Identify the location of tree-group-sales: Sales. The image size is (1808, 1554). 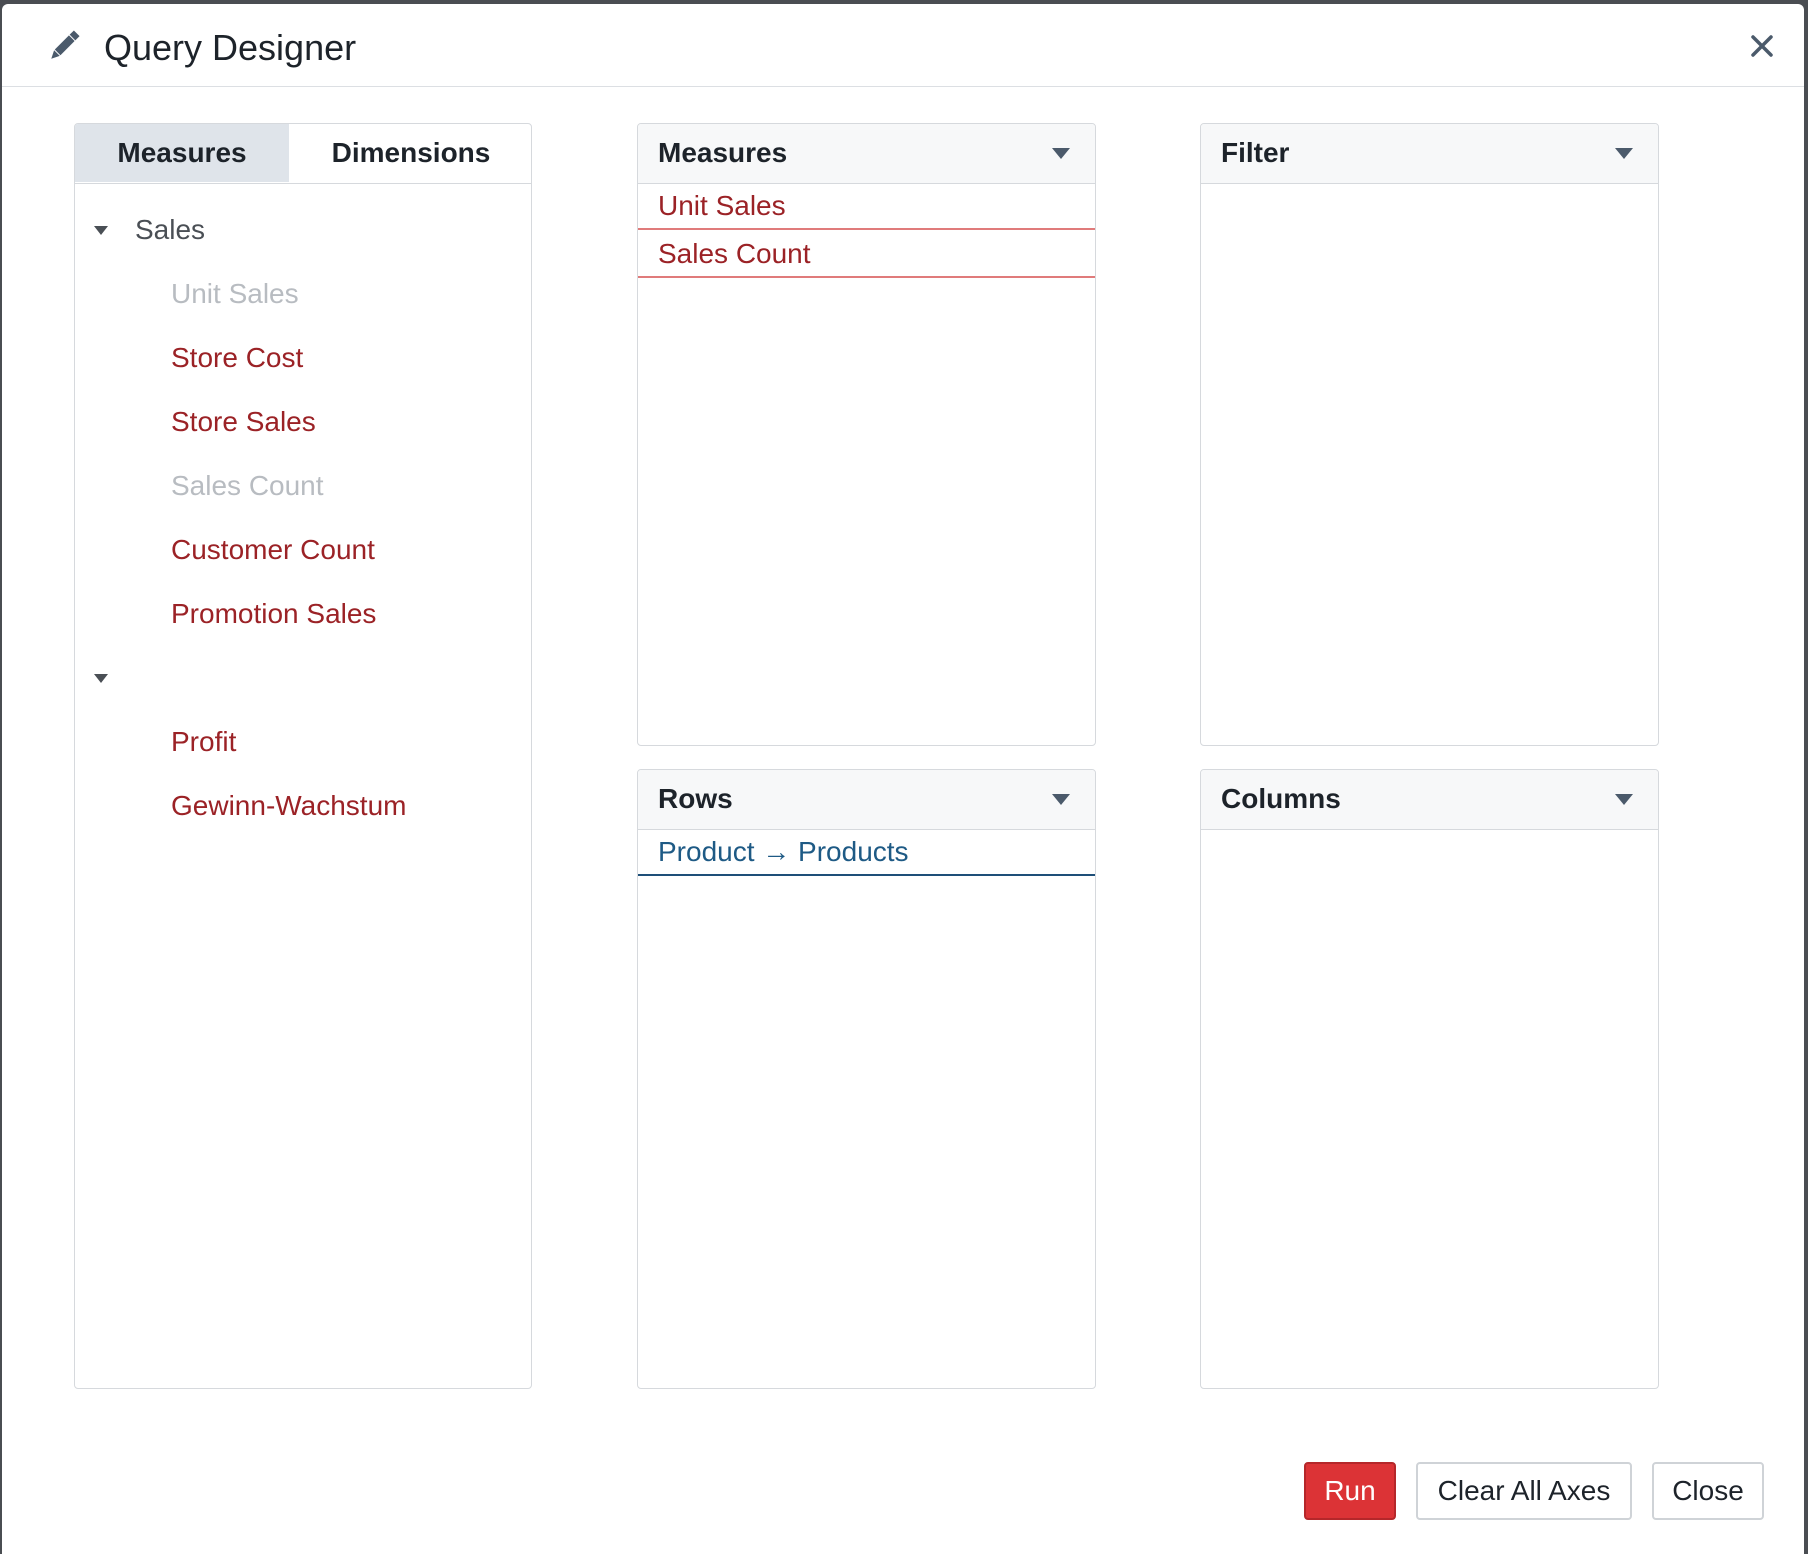
(170, 230).